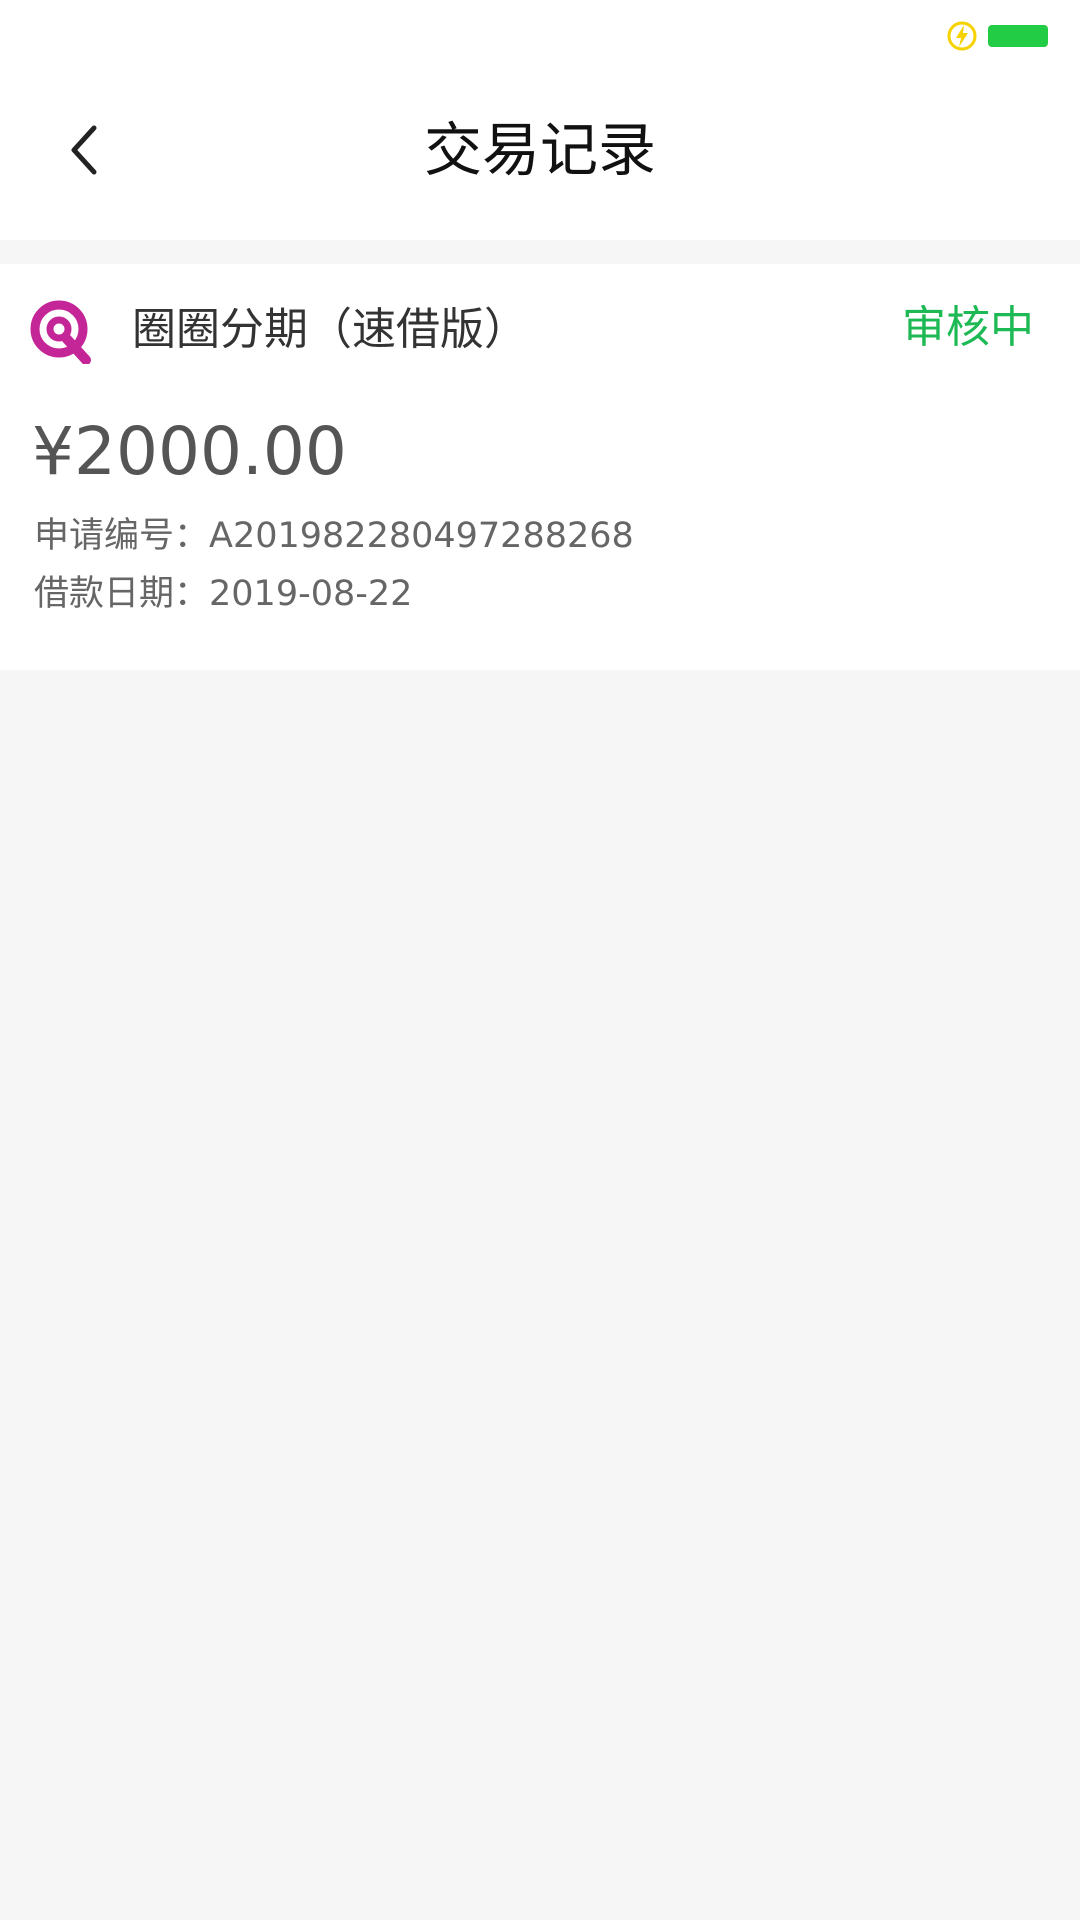 The height and width of the screenshot is (1920, 1080). What do you see at coordinates (189, 451) in the screenshot?
I see `loan-amount: ¥2000.00` at bounding box center [189, 451].